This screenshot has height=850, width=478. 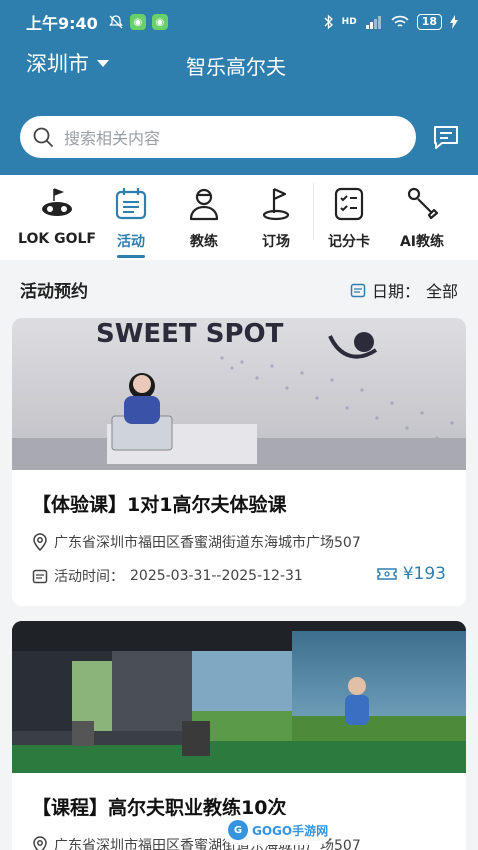 I want to click on ticket-icon, so click(x=386, y=574).